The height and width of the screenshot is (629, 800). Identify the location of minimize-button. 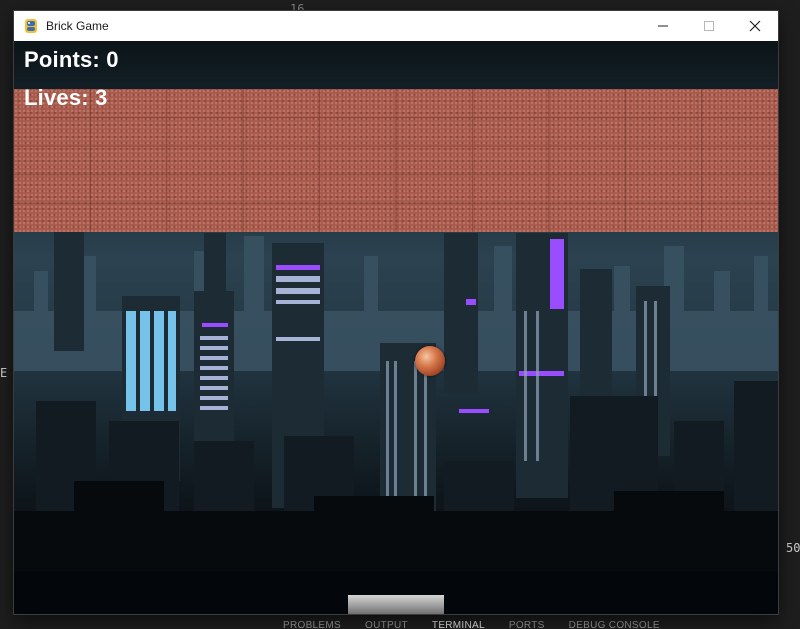
(663, 26).